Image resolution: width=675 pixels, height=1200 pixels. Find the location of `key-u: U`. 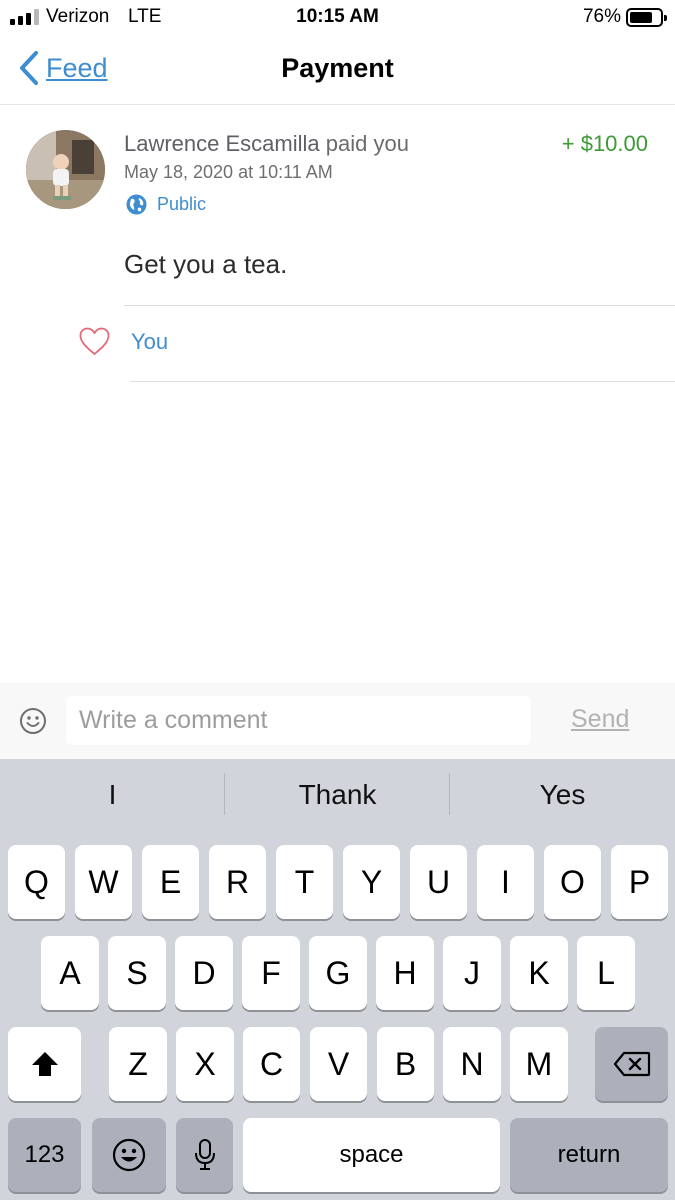

key-u: U is located at coordinates (438, 882).